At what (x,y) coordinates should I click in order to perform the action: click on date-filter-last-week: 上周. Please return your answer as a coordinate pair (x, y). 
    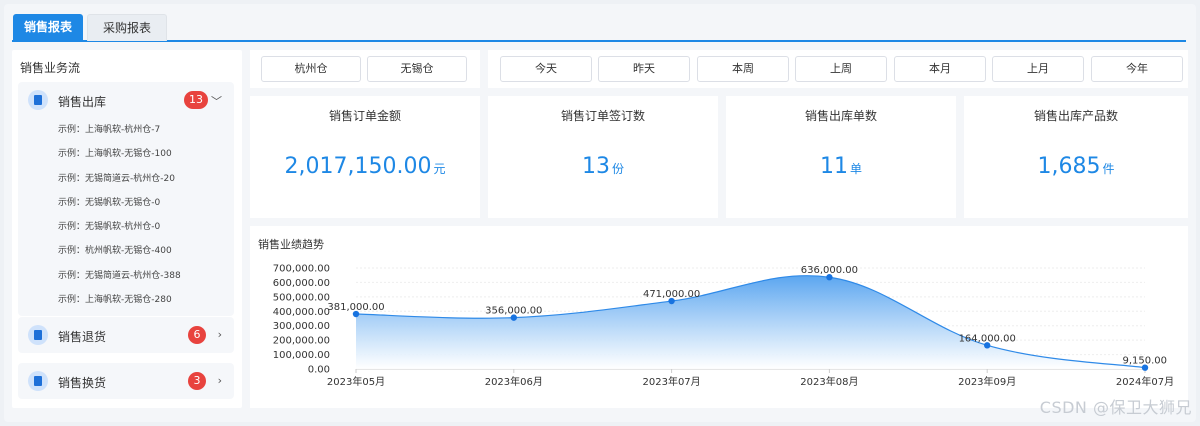
    Looking at the image, I should click on (841, 69).